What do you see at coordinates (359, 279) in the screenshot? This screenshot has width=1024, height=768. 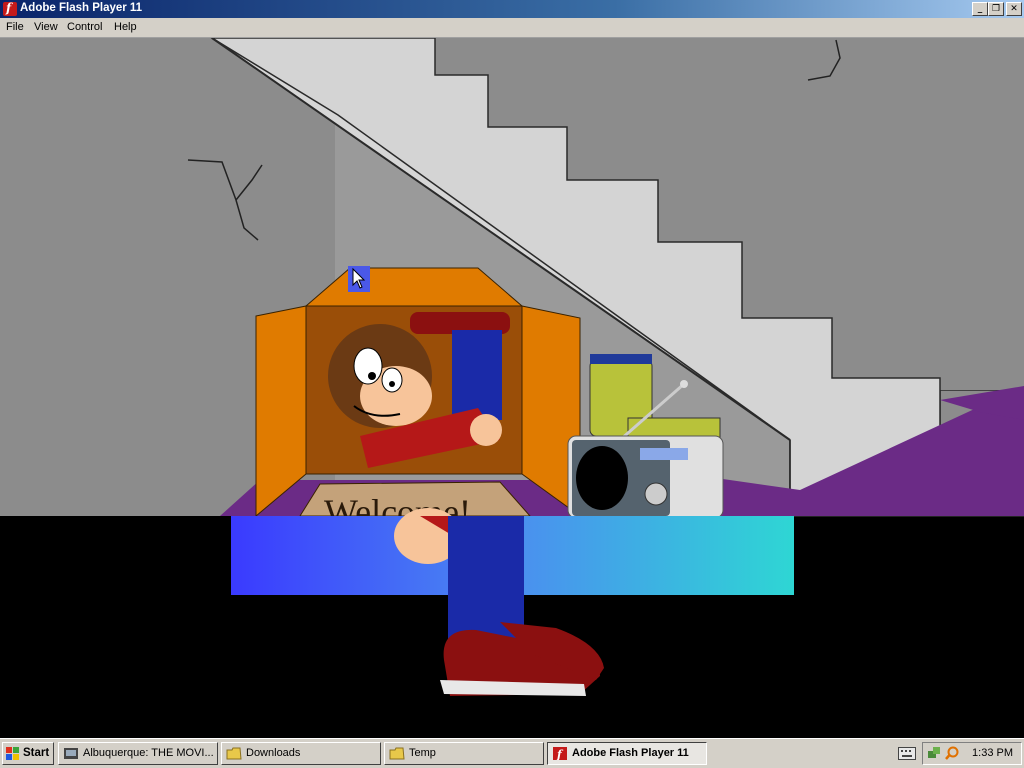 I see `mouse-cursor` at bounding box center [359, 279].